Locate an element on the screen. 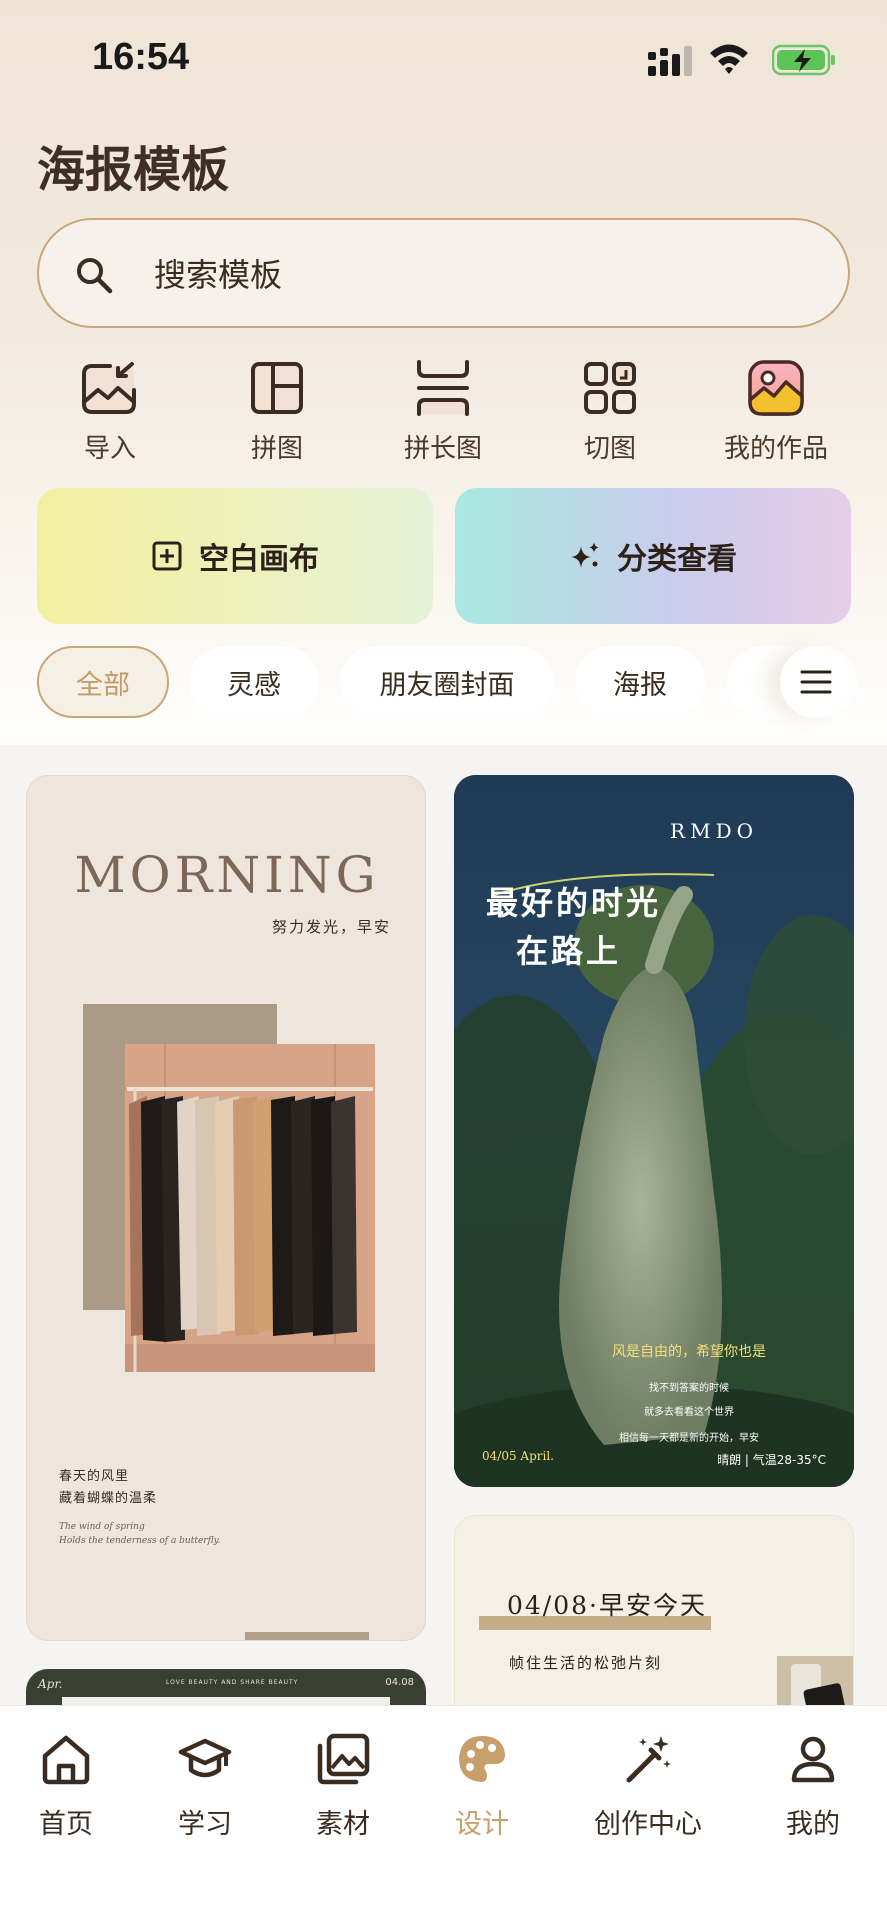  tool-collage: 拼图 is located at coordinates (277, 408).